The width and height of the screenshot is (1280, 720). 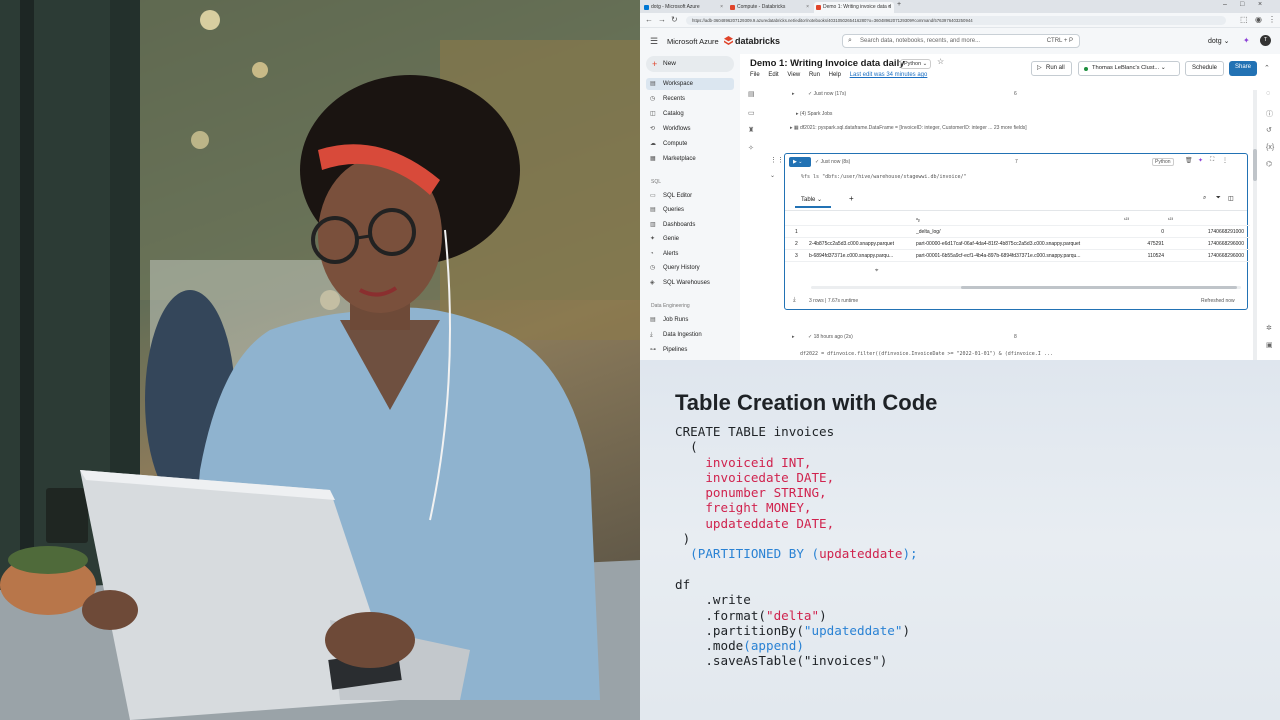 What do you see at coordinates (1271, 147) in the screenshot?
I see `variables-icon: {x}` at bounding box center [1271, 147].